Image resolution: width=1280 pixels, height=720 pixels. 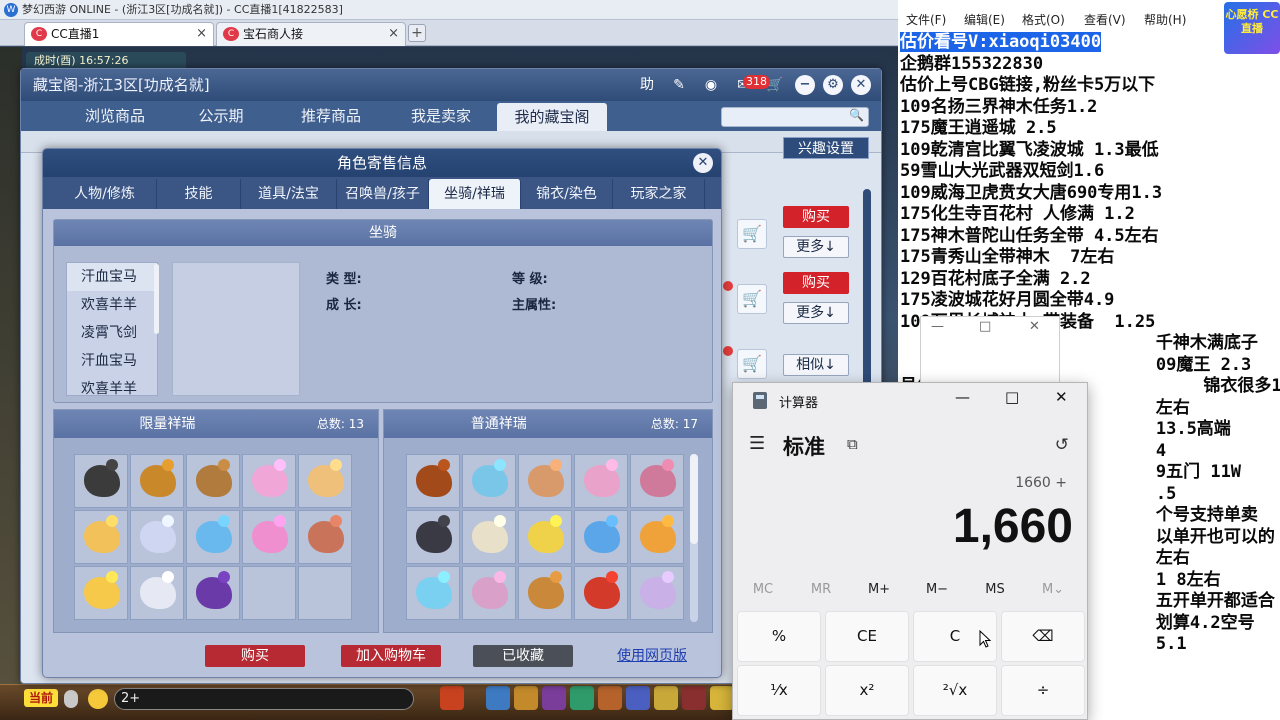 What do you see at coordinates (711, 85) in the screenshot?
I see `record-icon: ◉` at bounding box center [711, 85].